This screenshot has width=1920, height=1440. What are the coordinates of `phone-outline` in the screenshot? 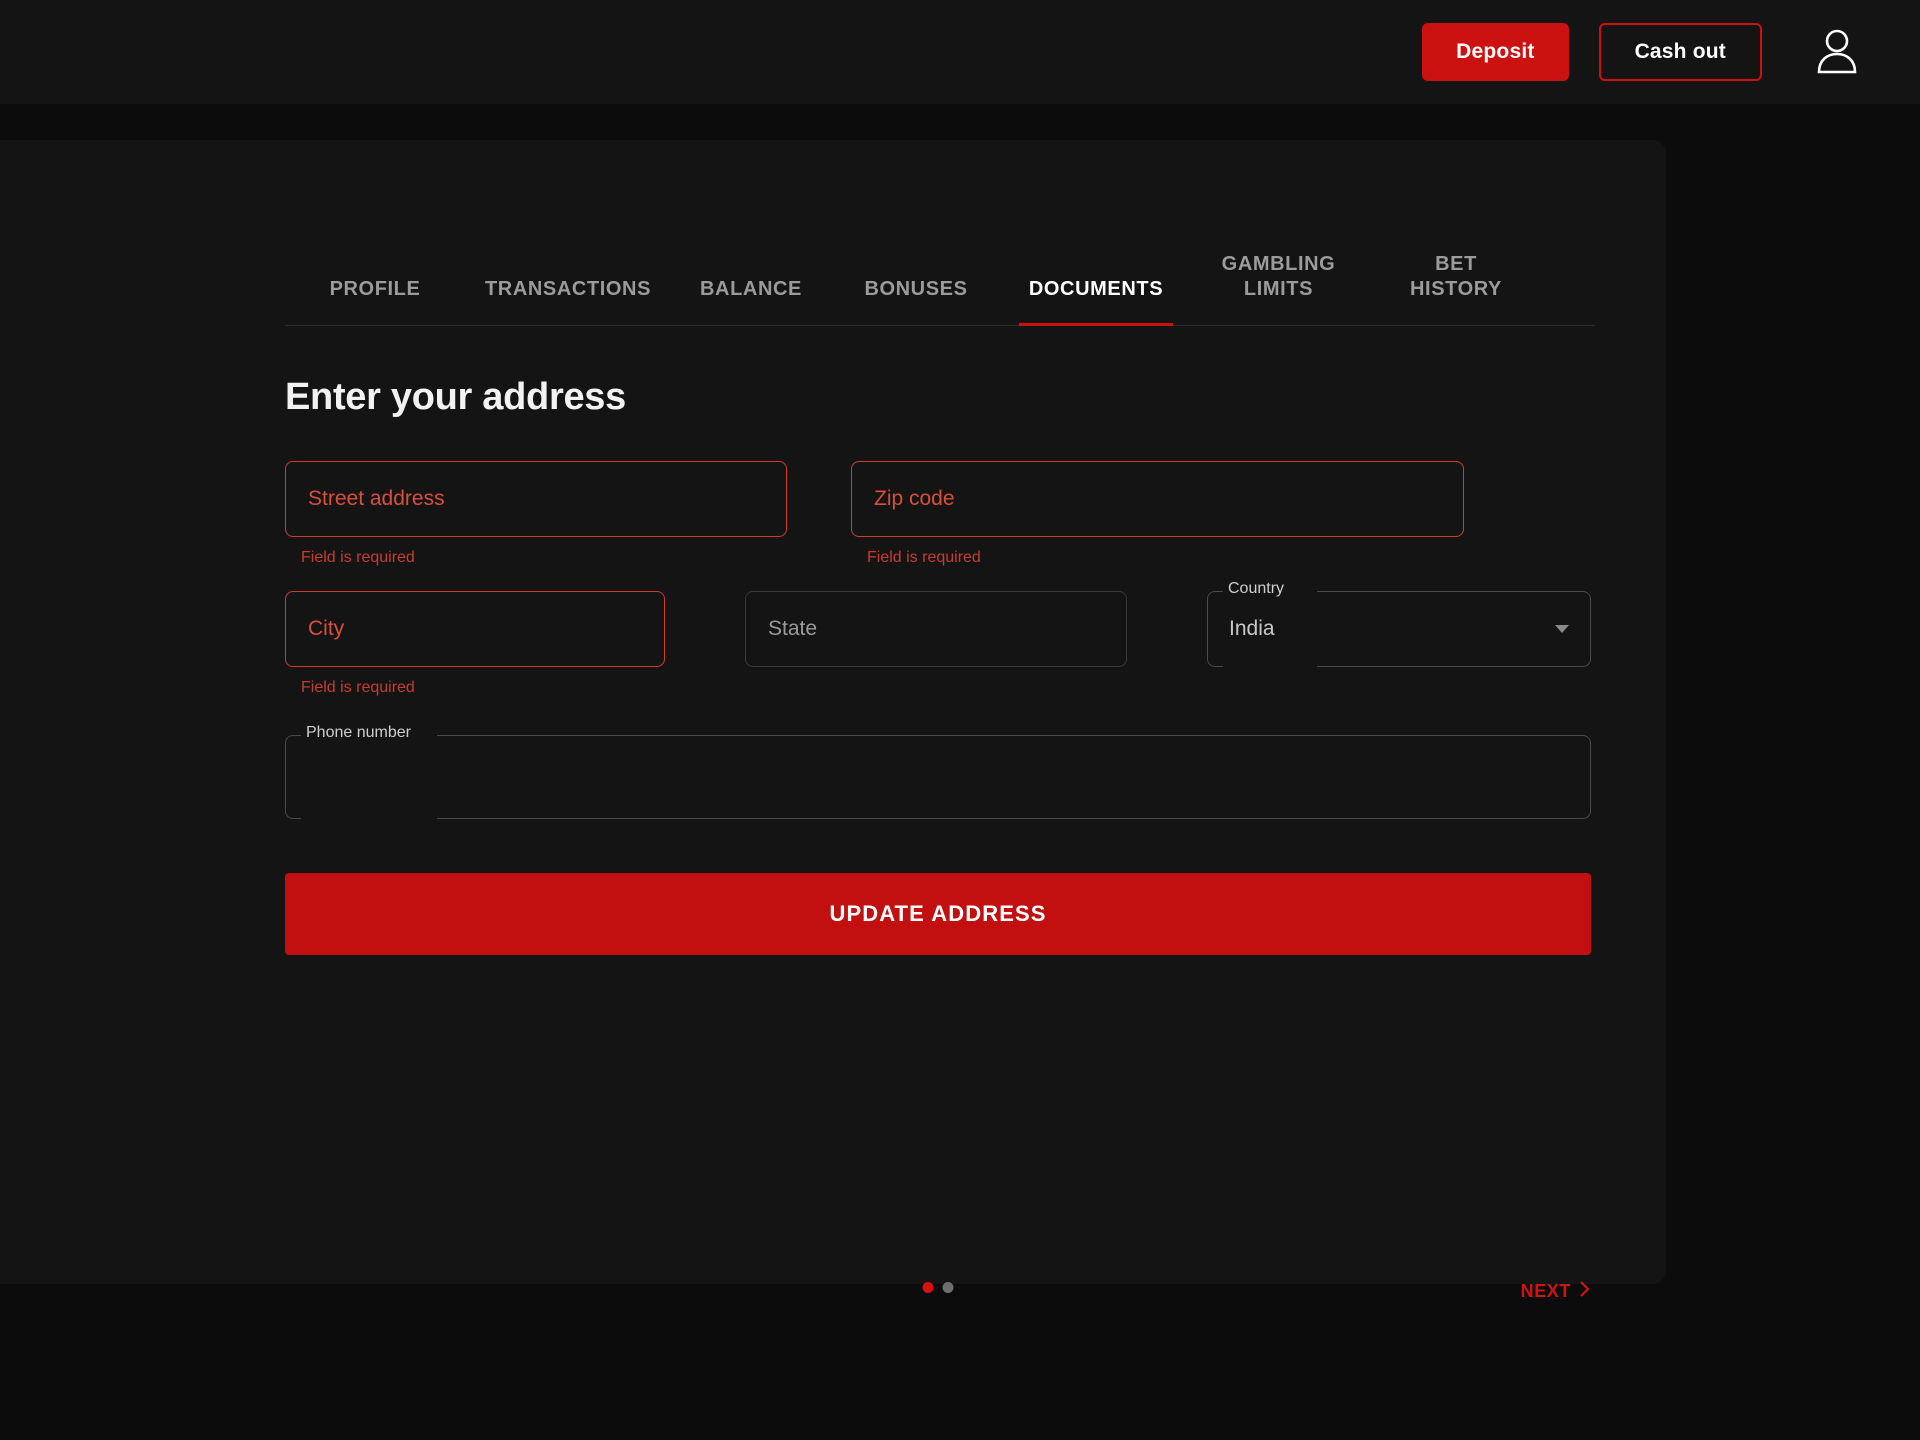 It's located at (938, 777).